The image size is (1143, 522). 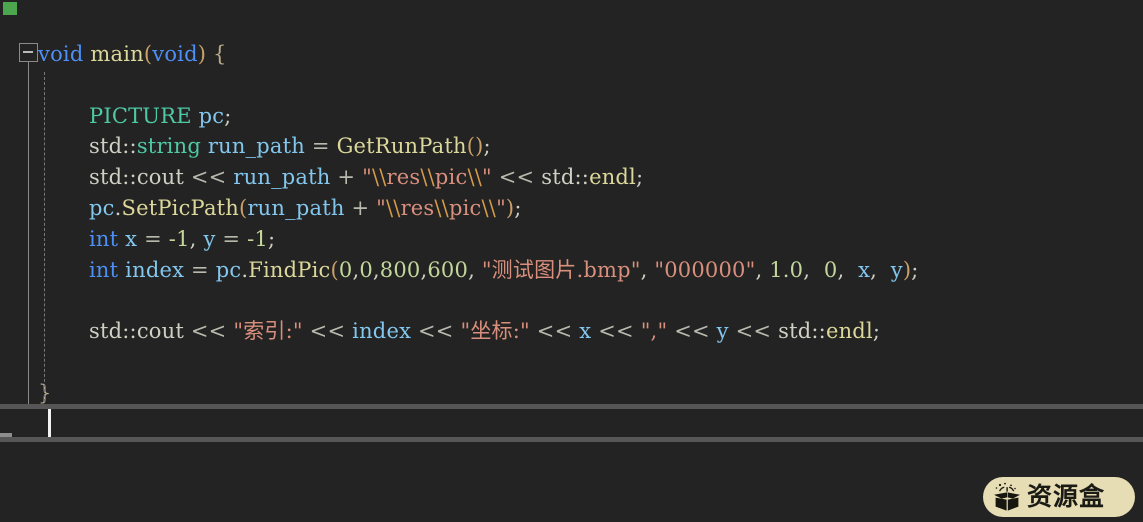 What do you see at coordinates (465, 208) in the screenshot?
I see `code-token: pic` at bounding box center [465, 208].